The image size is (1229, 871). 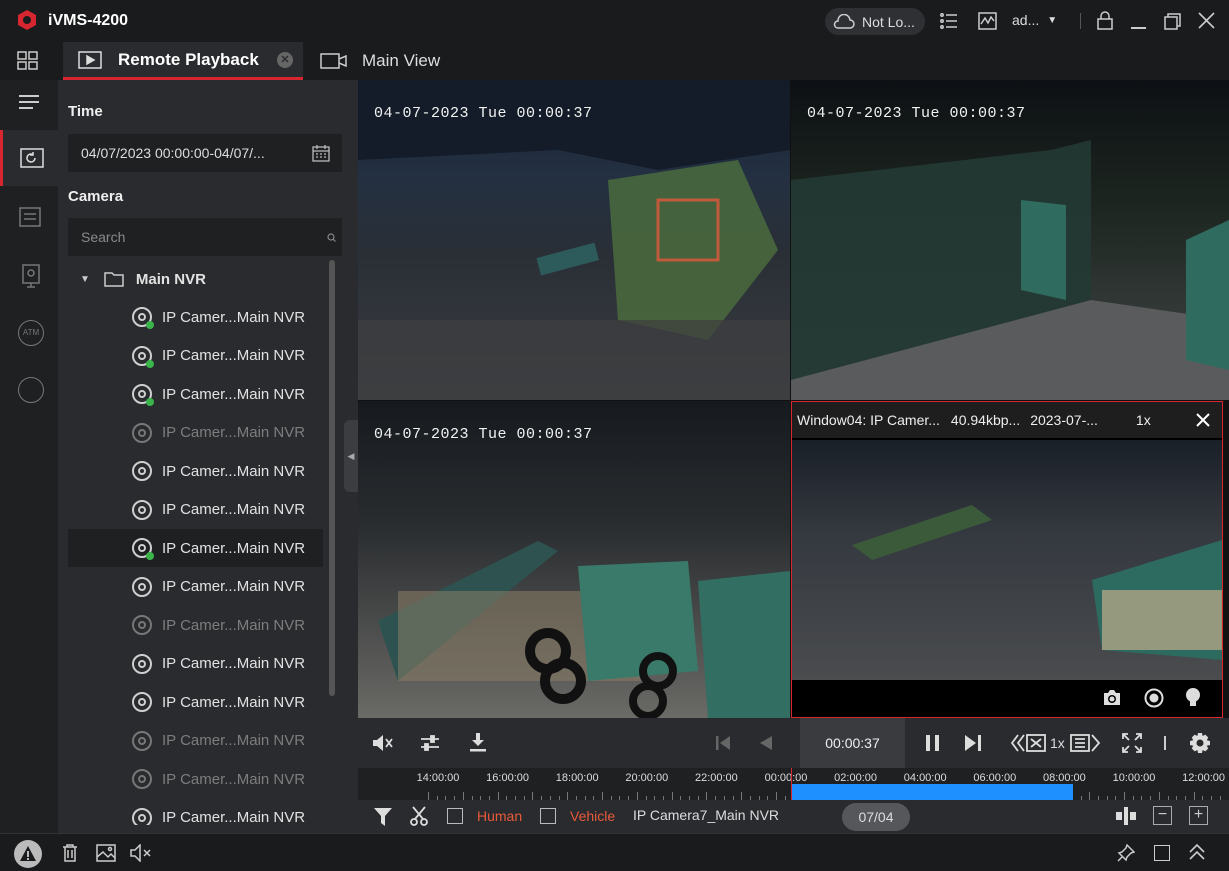 I want to click on task-list-icon, so click(x=949, y=22).